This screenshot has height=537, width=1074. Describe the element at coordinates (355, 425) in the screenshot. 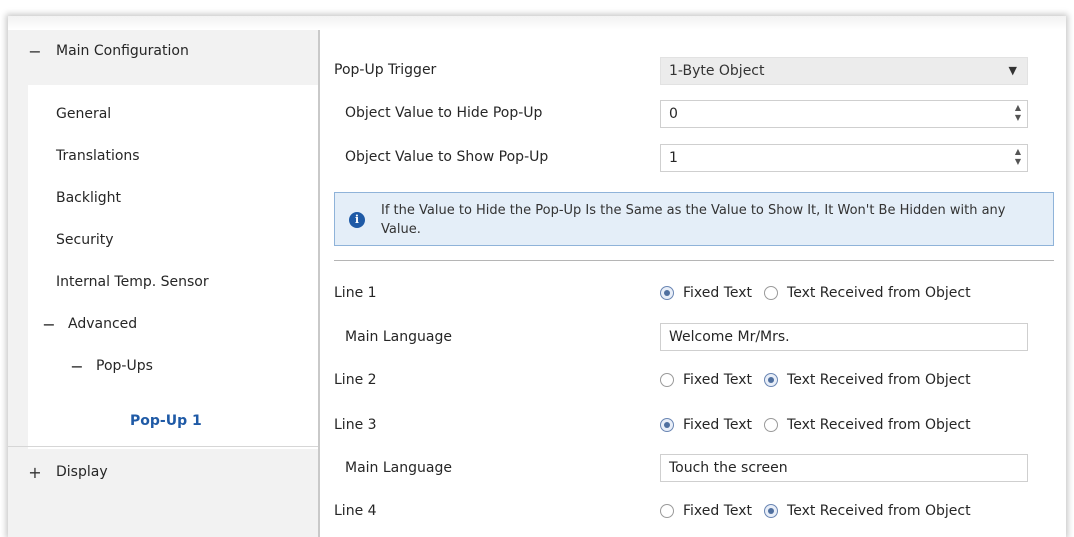

I see `line-3-label: Line 3` at that location.